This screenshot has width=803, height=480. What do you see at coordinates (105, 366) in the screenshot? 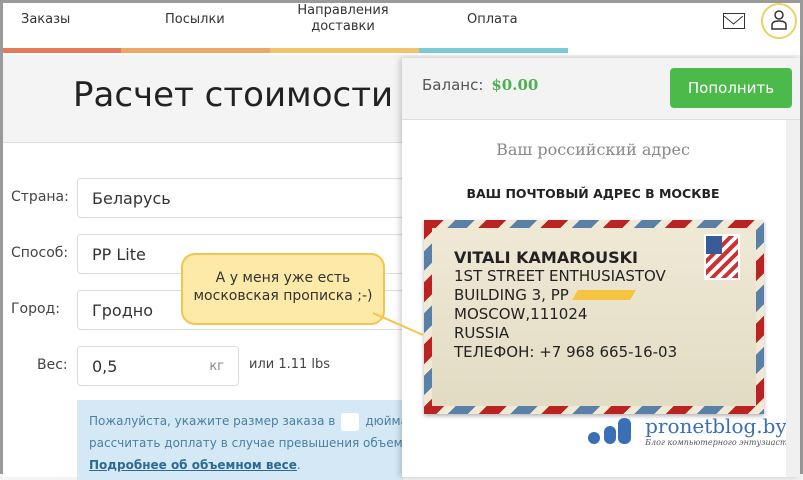
I see `weight-value: 0,5` at bounding box center [105, 366].